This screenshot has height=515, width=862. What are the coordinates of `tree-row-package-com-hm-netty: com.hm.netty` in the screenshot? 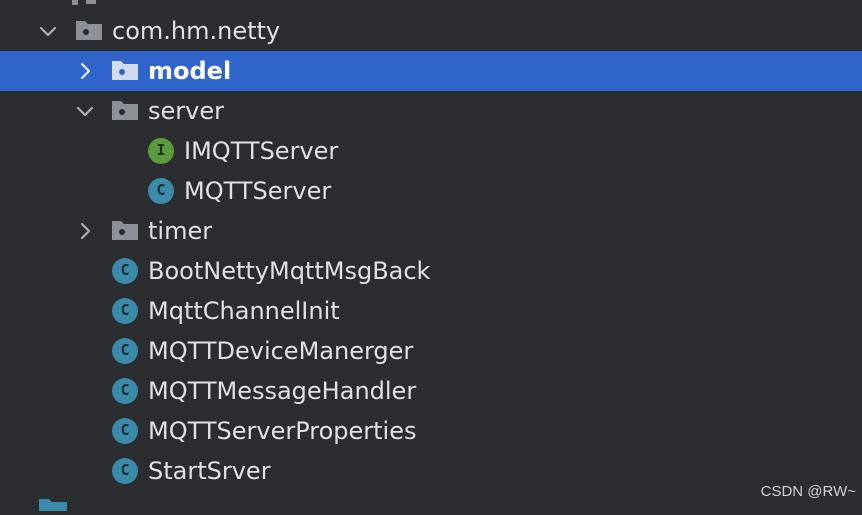 It's located at (431, 31).